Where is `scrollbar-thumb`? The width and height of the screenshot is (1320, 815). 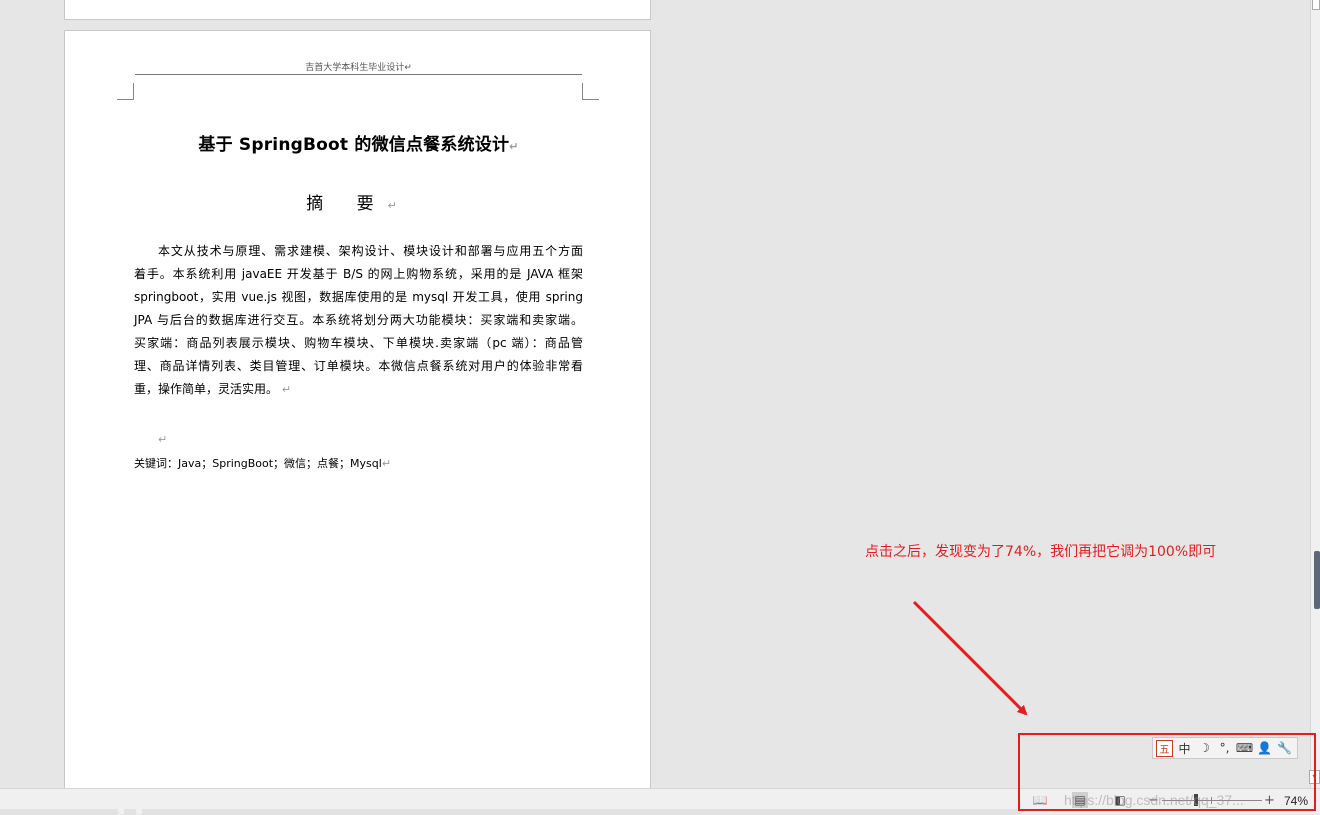 scrollbar-thumb is located at coordinates (1317, 580).